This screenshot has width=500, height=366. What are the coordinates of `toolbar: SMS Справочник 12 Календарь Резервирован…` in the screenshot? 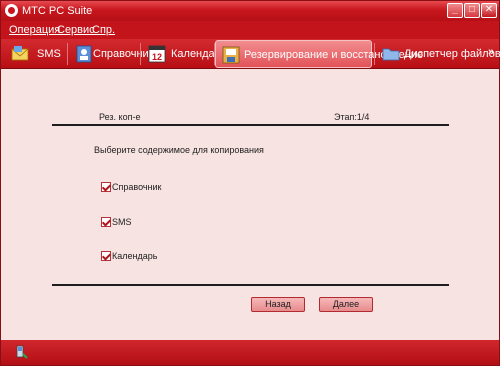 It's located at (250, 54).